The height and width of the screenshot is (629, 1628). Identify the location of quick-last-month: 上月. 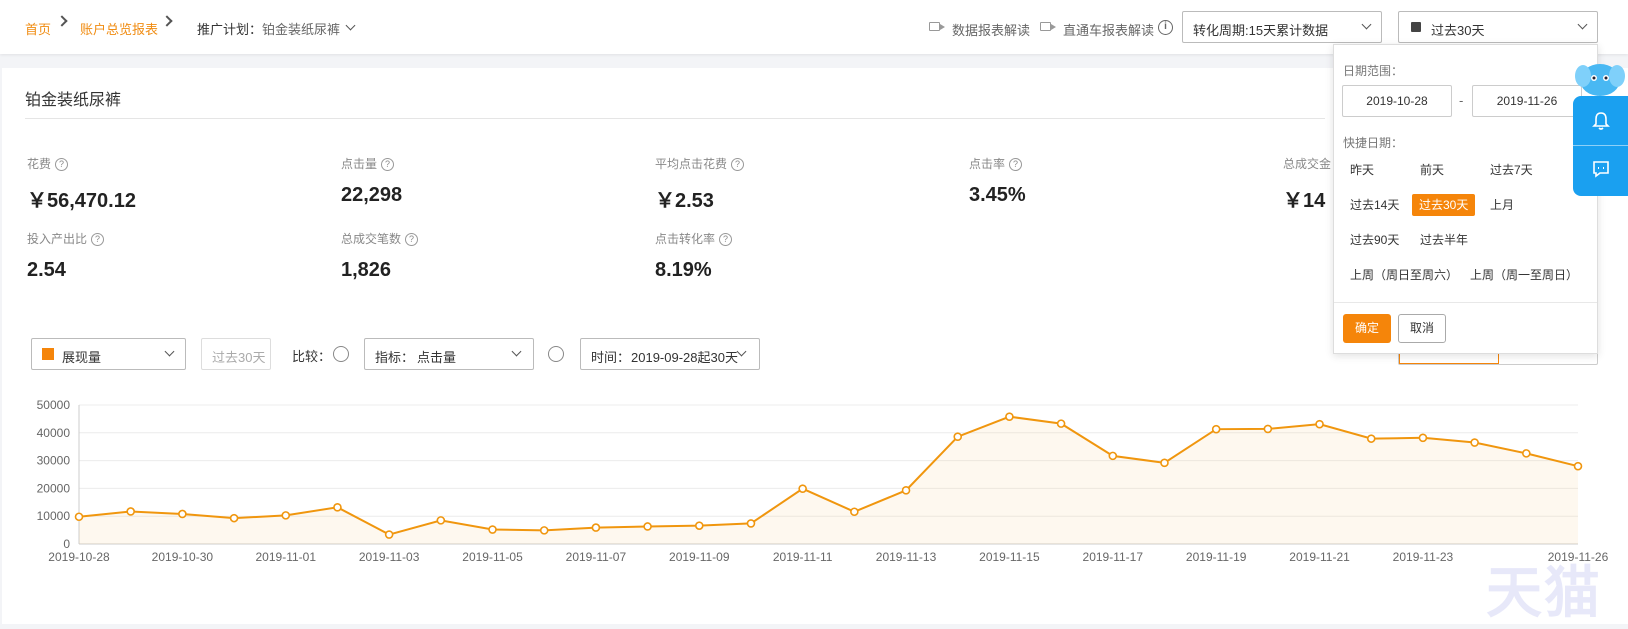
(1502, 205).